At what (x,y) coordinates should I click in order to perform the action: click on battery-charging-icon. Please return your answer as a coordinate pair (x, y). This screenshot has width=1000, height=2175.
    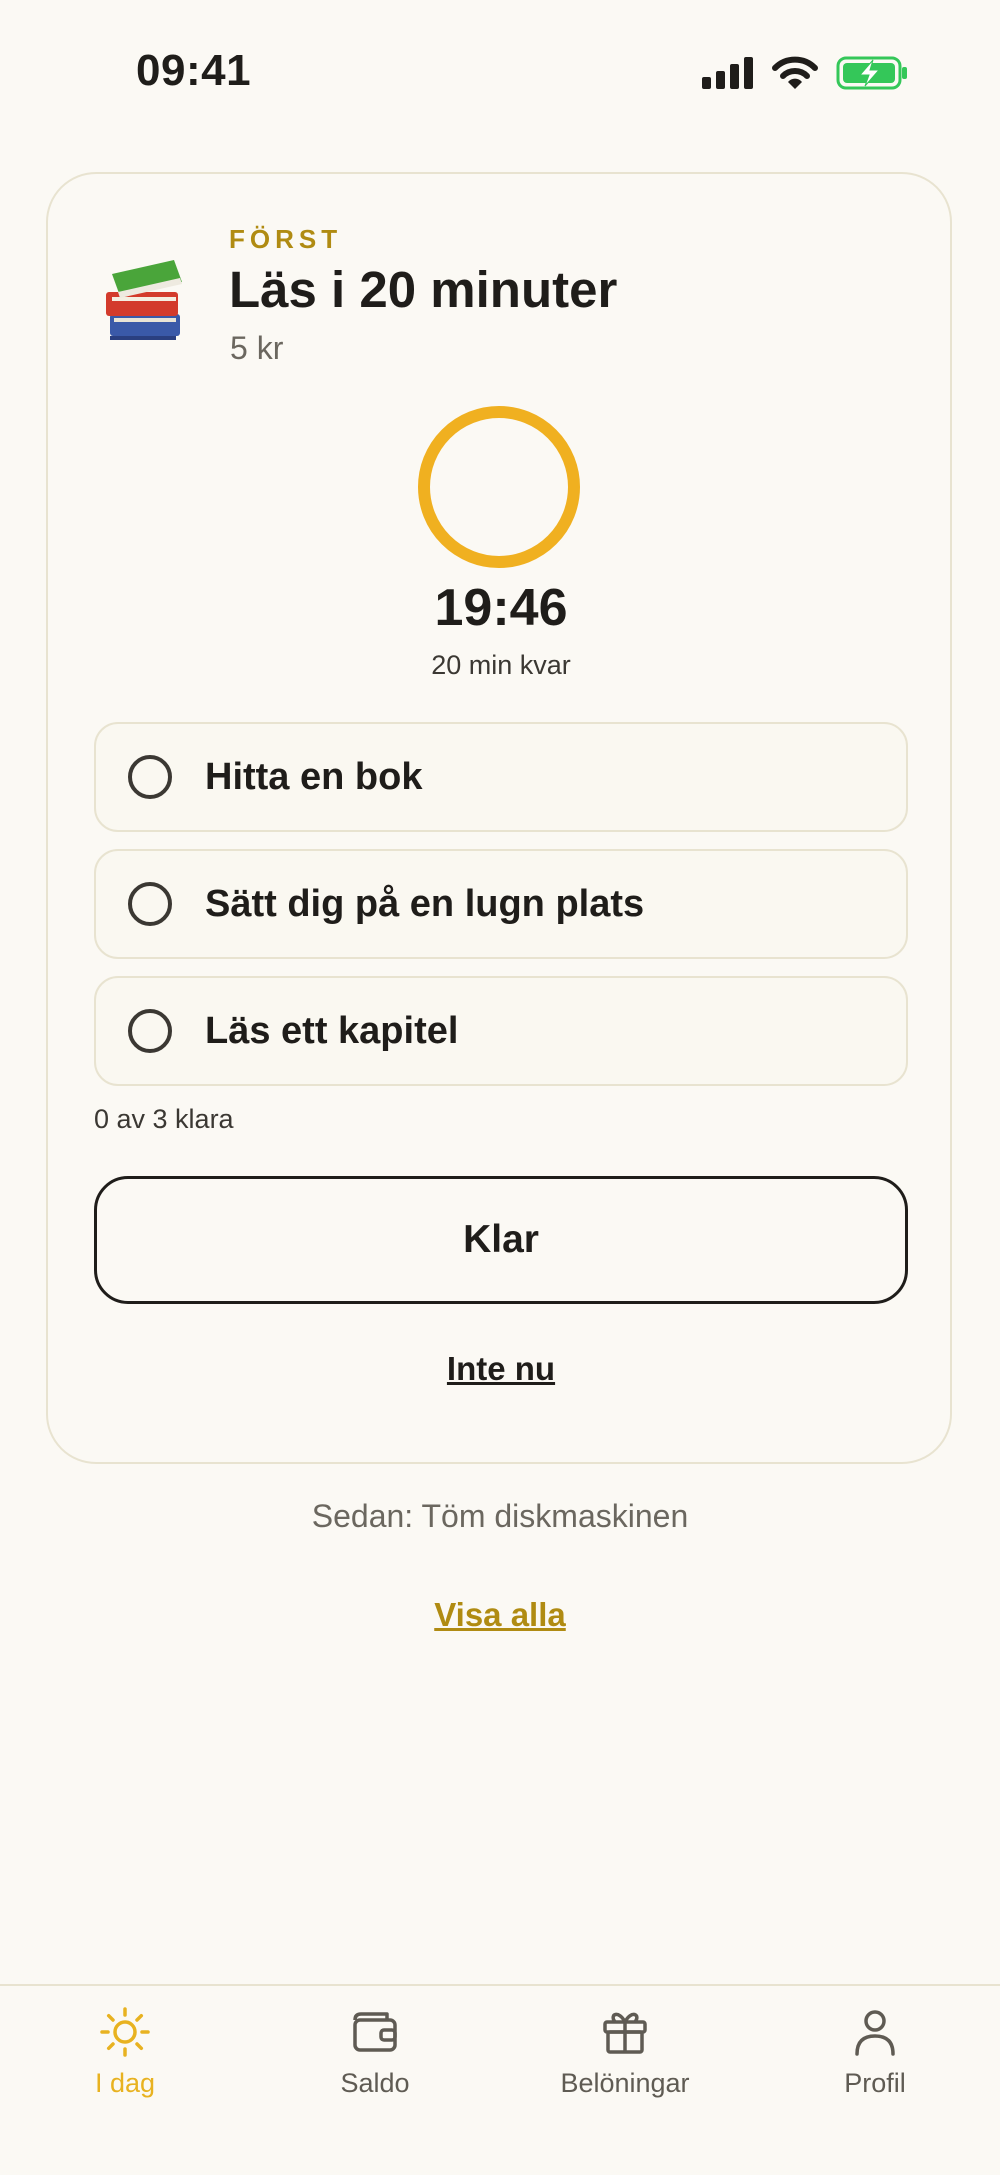
    Looking at the image, I should click on (871, 73).